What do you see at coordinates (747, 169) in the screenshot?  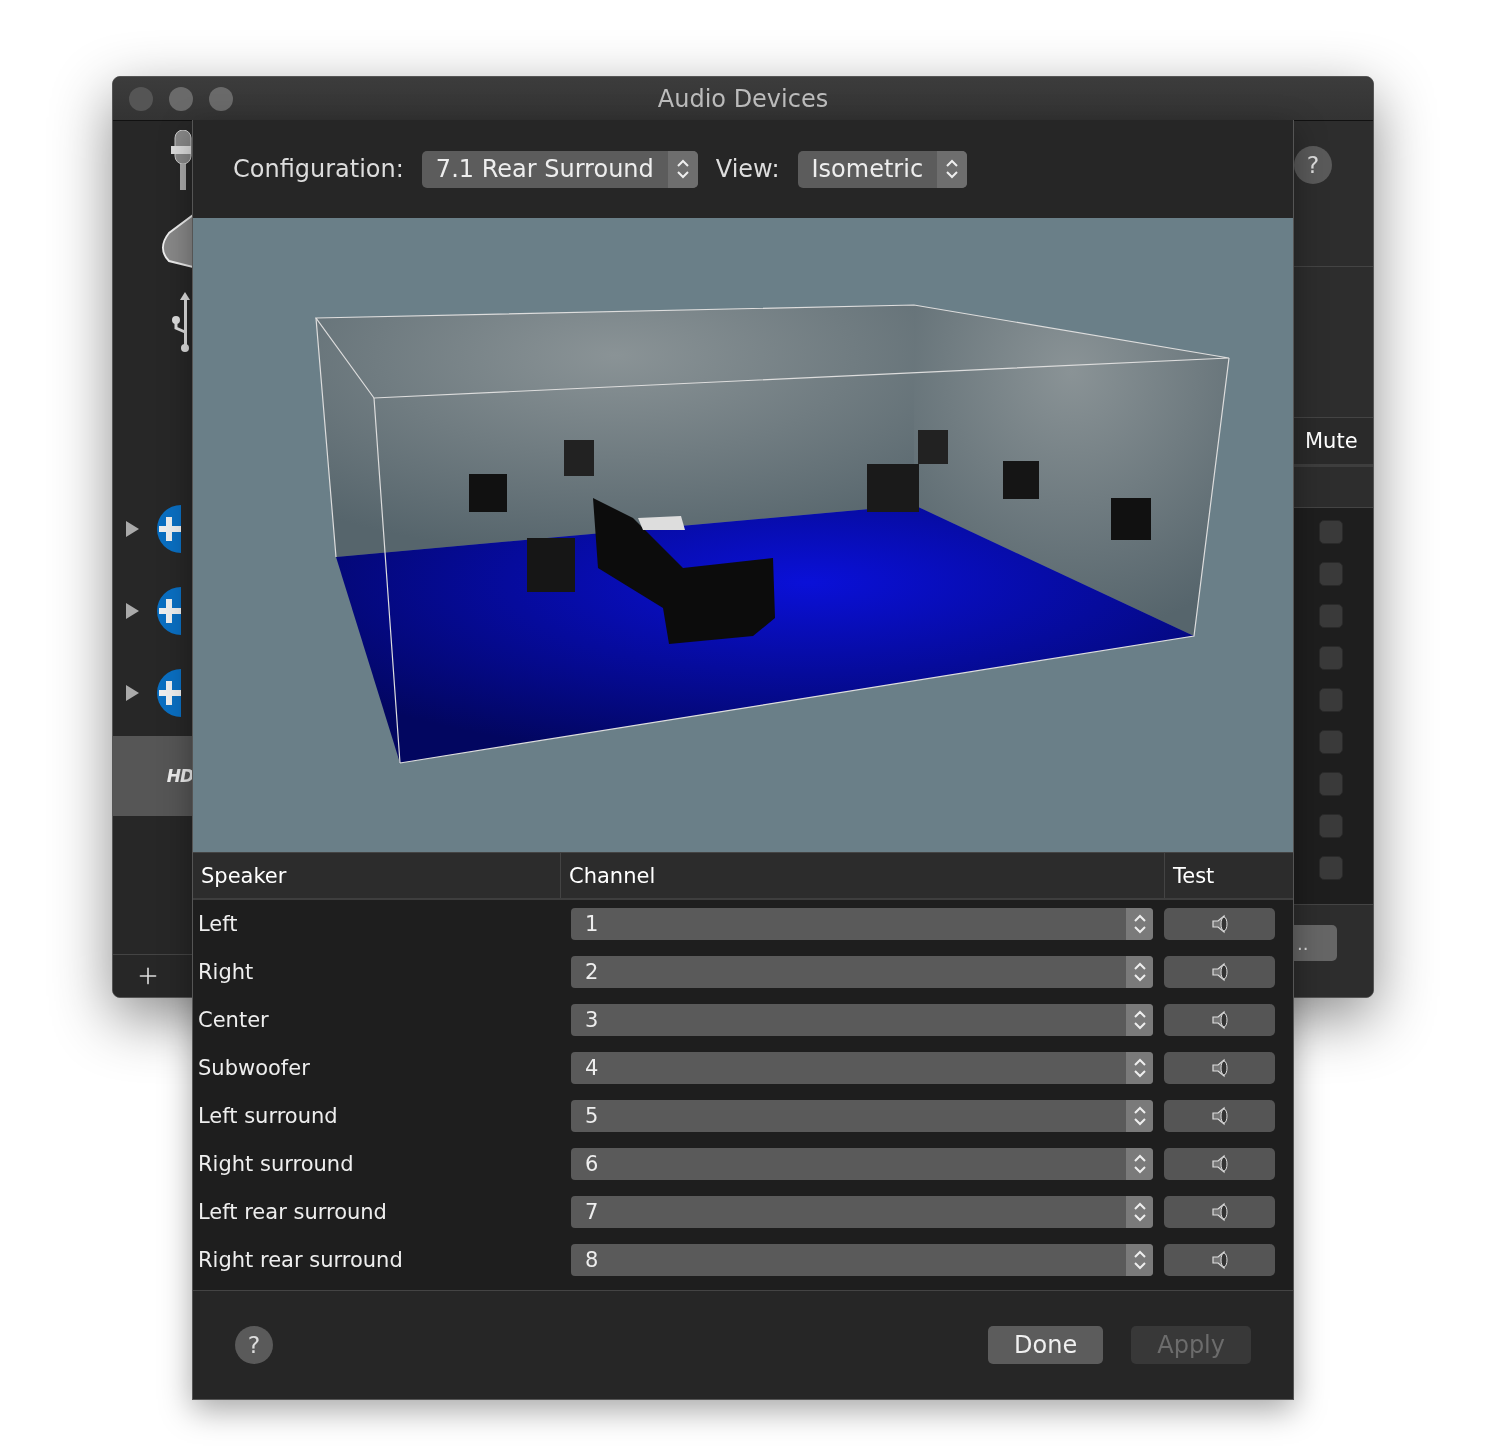 I see `view-label: View:` at bounding box center [747, 169].